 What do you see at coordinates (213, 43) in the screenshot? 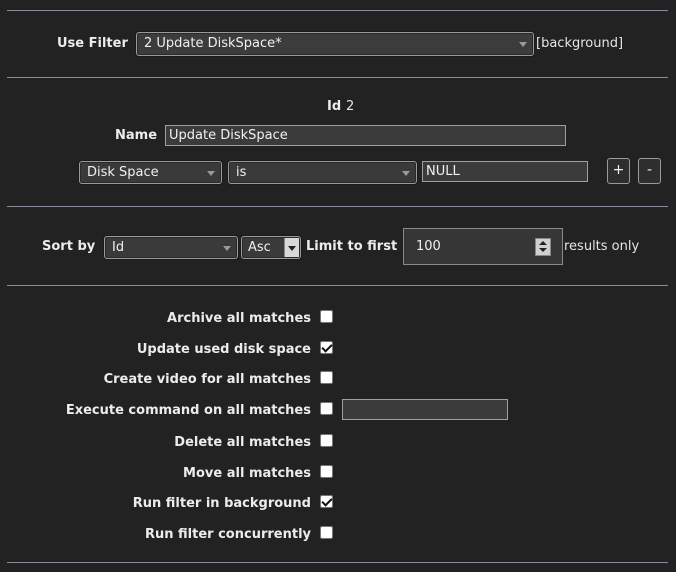
I see `filter-select-value: 2 Update DiskSpace*` at bounding box center [213, 43].